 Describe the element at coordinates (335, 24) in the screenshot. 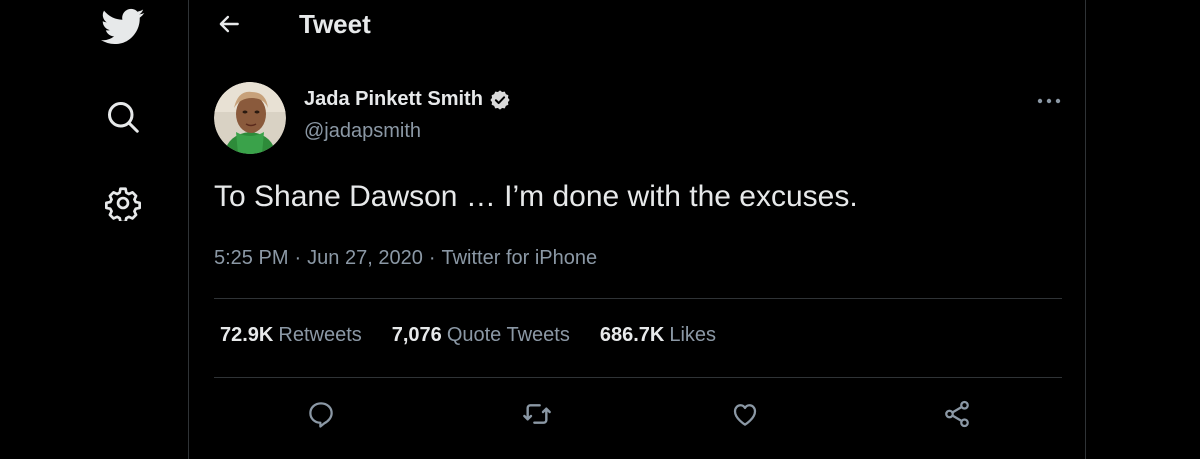

I see `page-title: Tweet` at that location.